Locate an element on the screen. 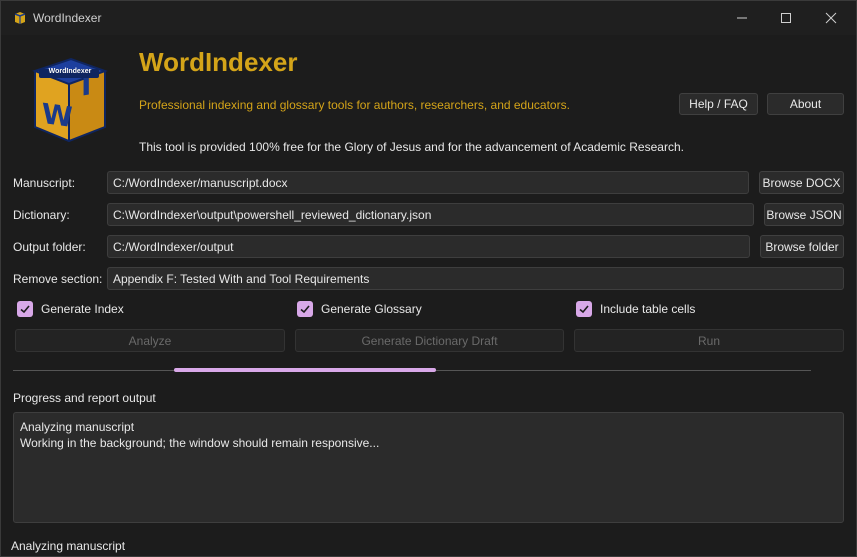  manuscript-input: C:/WordIndexer/manuscript.docx is located at coordinates (428, 182).